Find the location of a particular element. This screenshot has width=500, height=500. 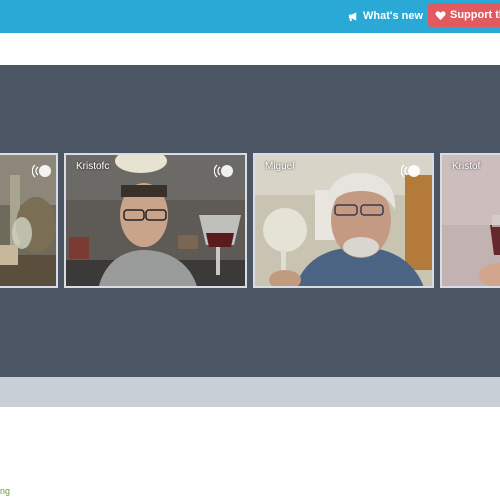

video-tile-participant-3: Miguel is located at coordinates (343, 220).